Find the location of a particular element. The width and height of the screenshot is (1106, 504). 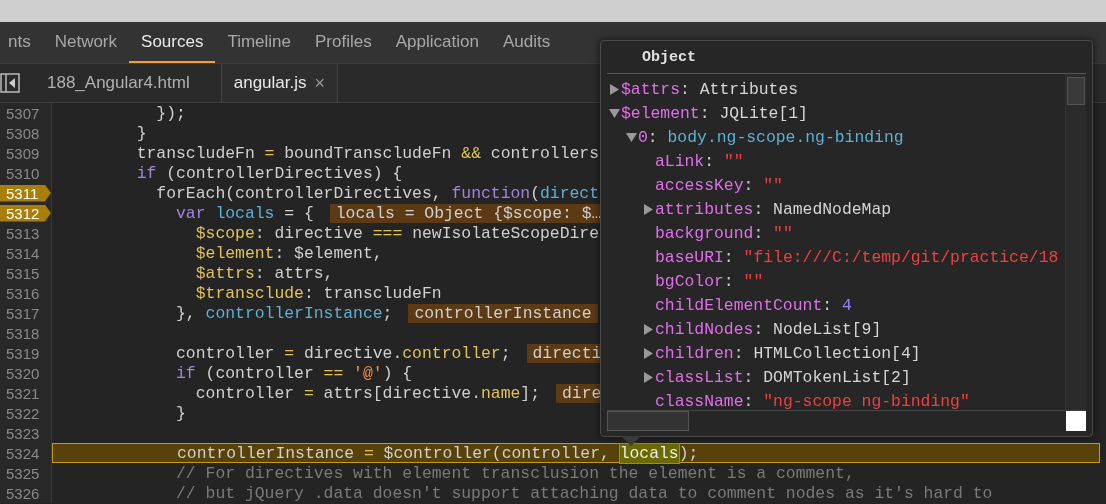

panel-tab: Profiles is located at coordinates (343, 42).